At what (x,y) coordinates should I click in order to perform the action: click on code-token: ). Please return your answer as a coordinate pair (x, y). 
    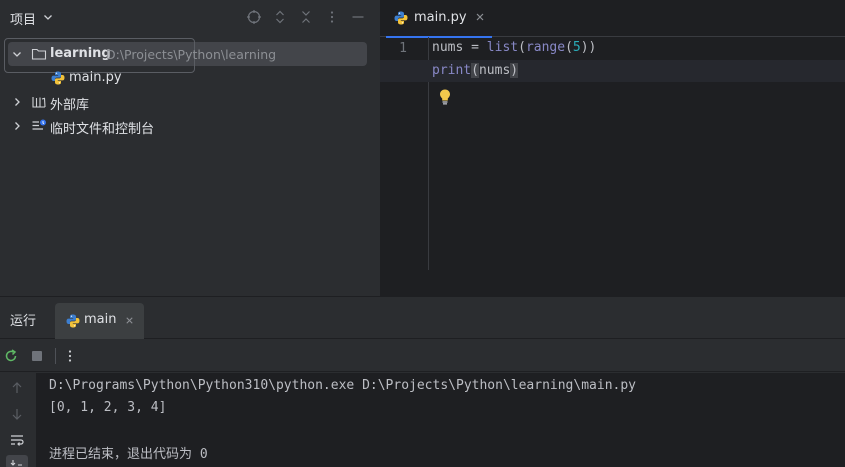
    Looking at the image, I should click on (514, 70).